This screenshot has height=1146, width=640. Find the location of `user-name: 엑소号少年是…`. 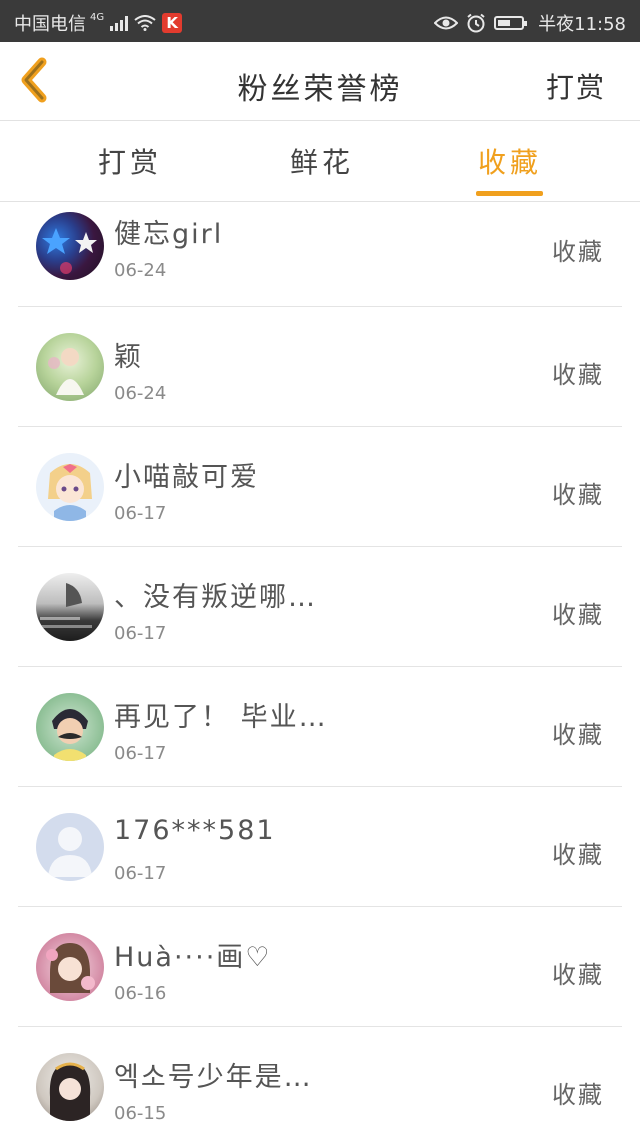

user-name: 엑소号少年是… is located at coordinates (213, 1077).